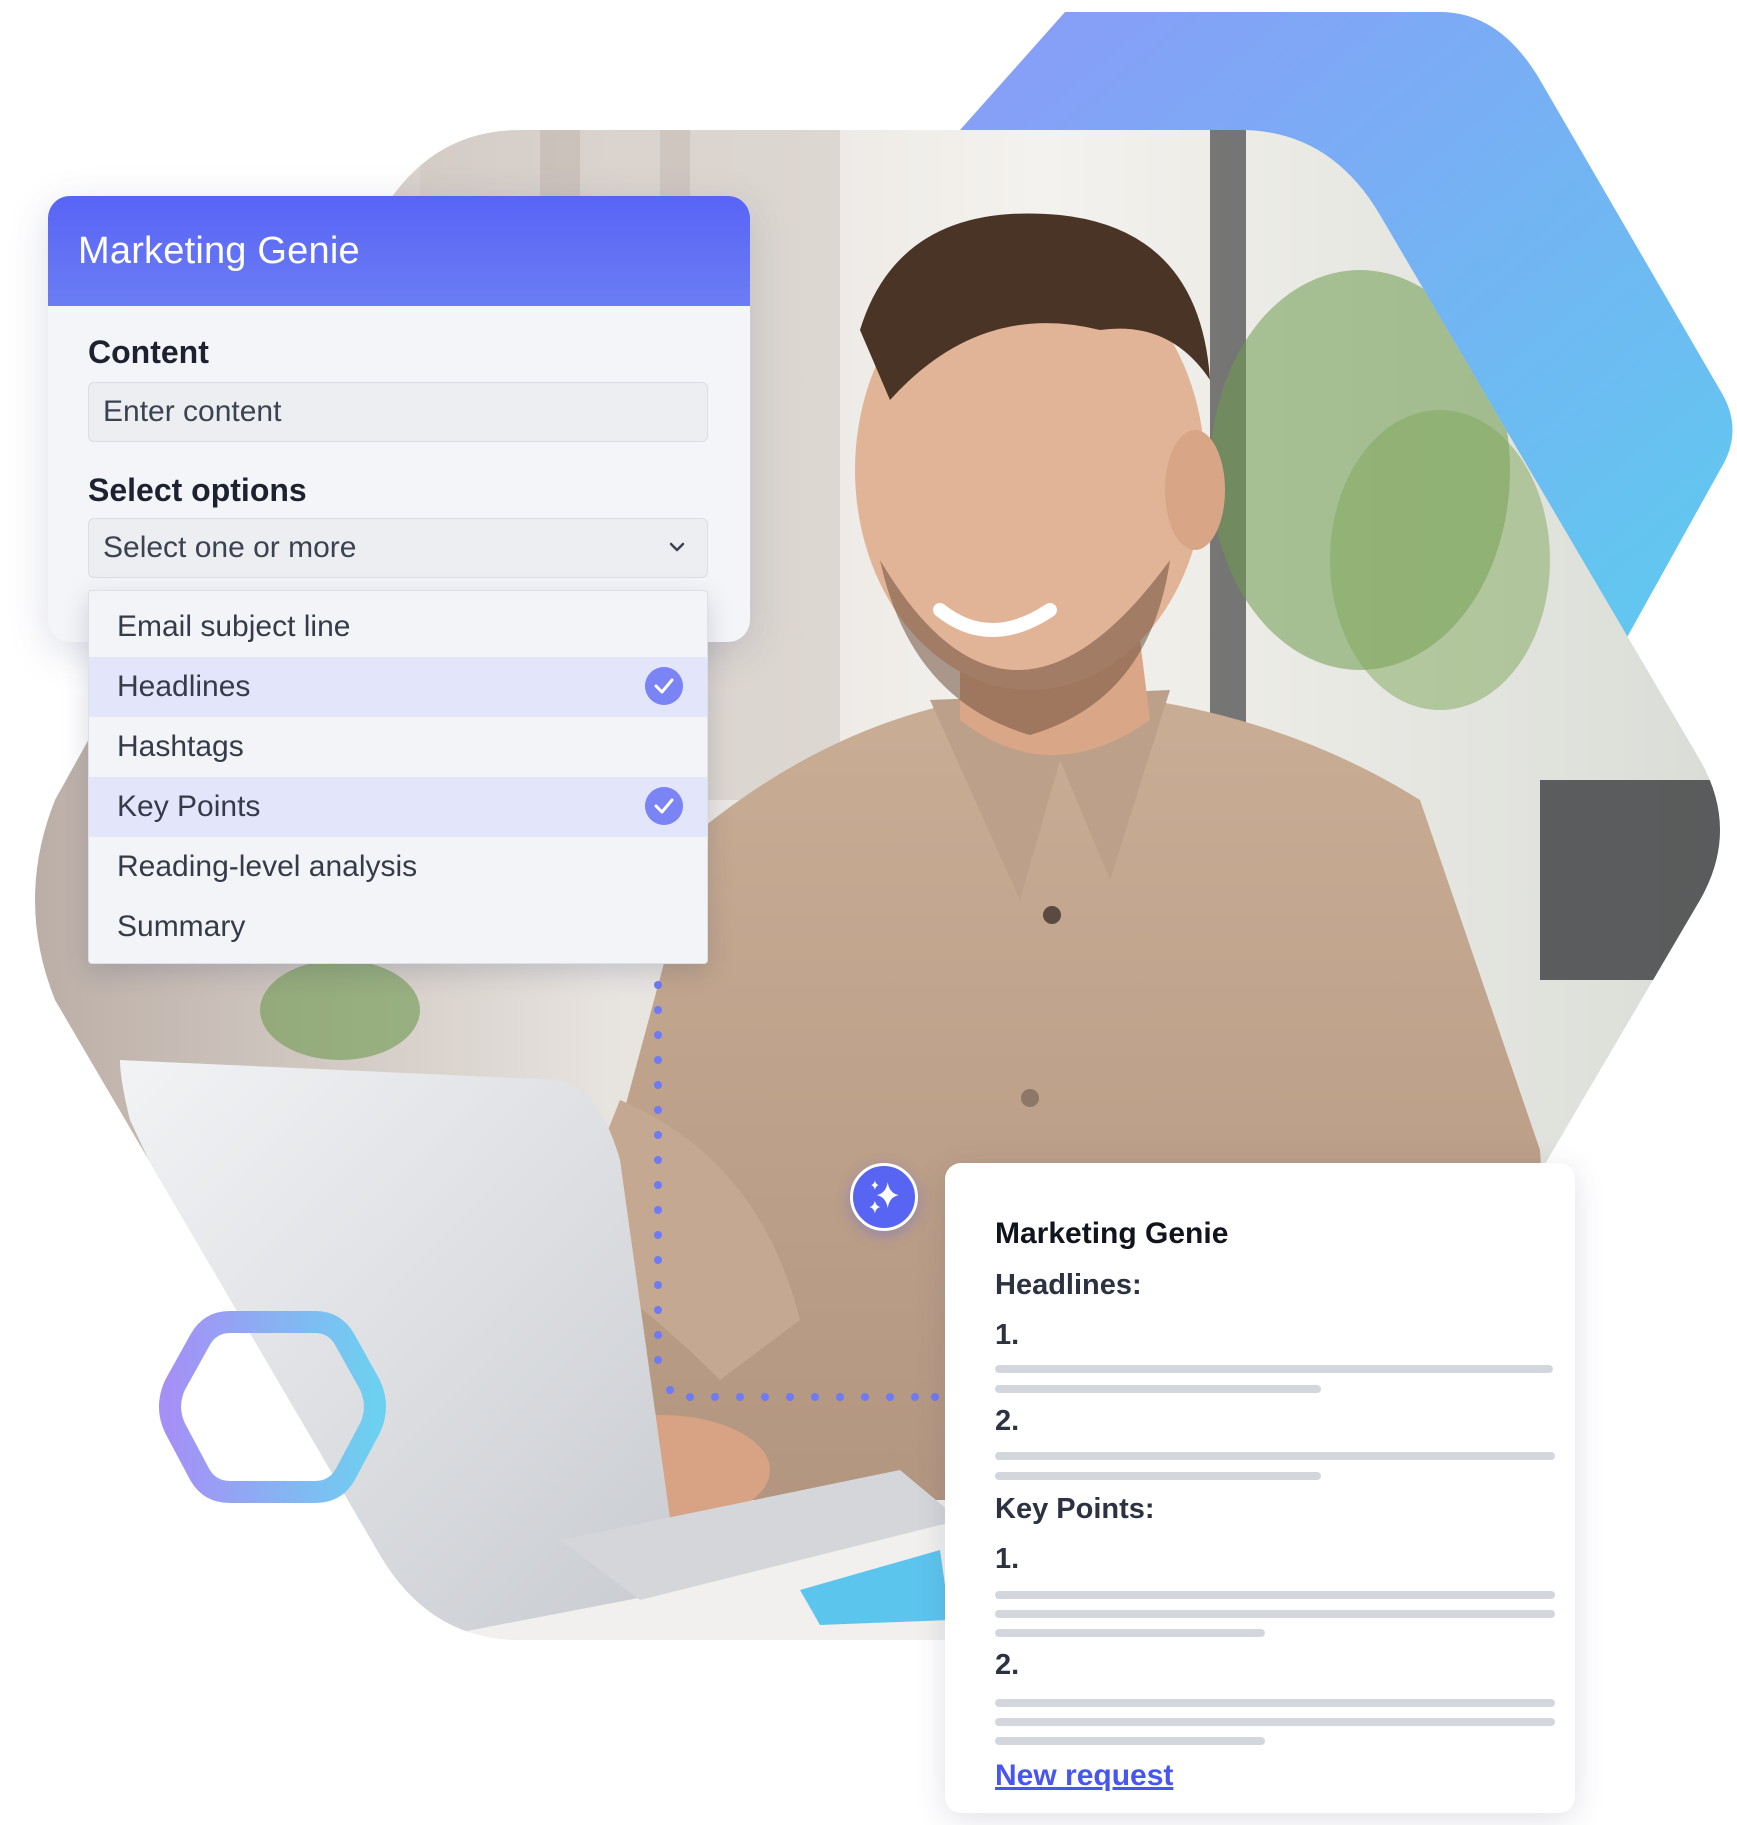 The image size is (1737, 1825). I want to click on option-key-points: Key Points, so click(398, 807).